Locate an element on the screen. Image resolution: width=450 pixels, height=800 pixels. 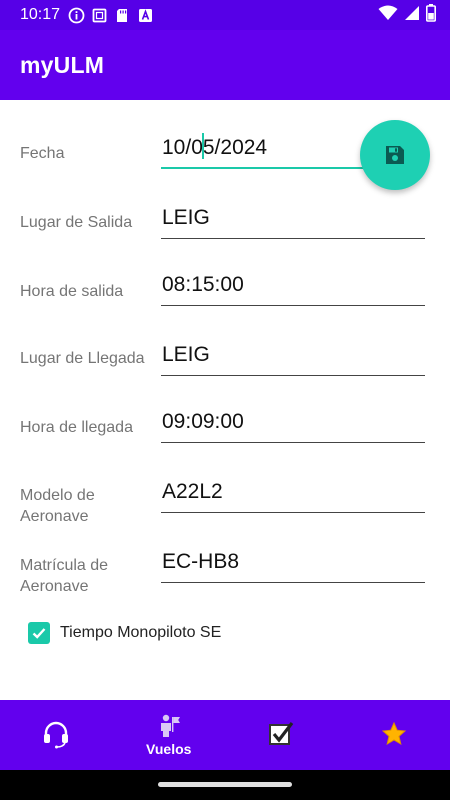
save-button is located at coordinates (395, 155).